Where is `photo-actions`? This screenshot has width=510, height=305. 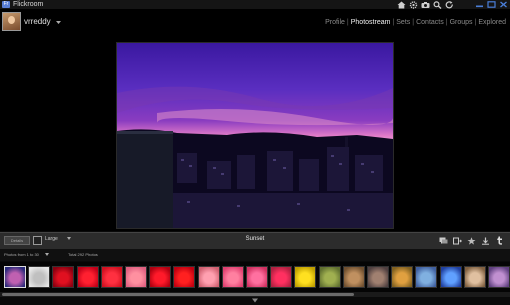 photo-actions is located at coordinates (471, 240).